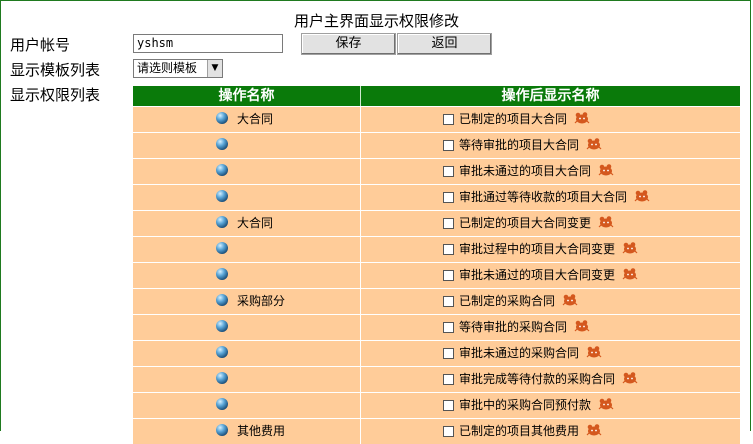 This screenshot has height=444, width=753. Describe the element at coordinates (40, 45) in the screenshot. I see `account-label: 用户帐号` at that location.